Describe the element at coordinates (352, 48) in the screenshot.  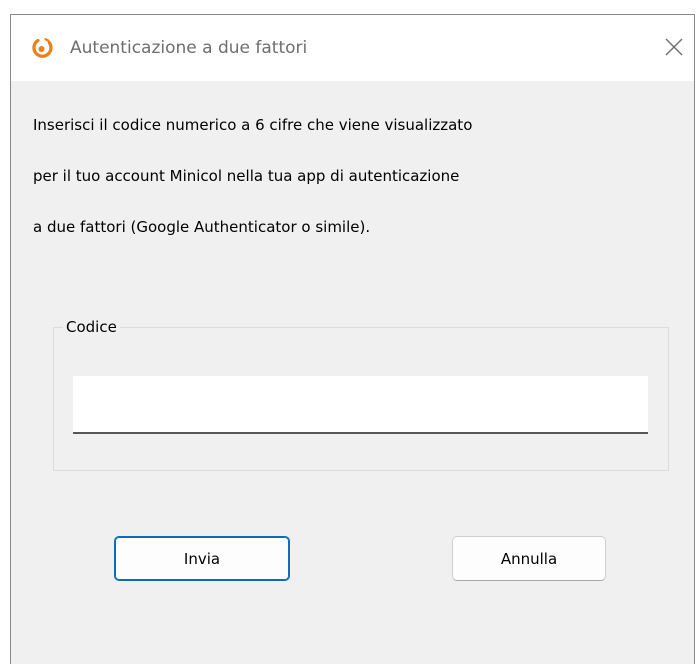
I see `title-bar: Autenticazione a due fattori` at that location.